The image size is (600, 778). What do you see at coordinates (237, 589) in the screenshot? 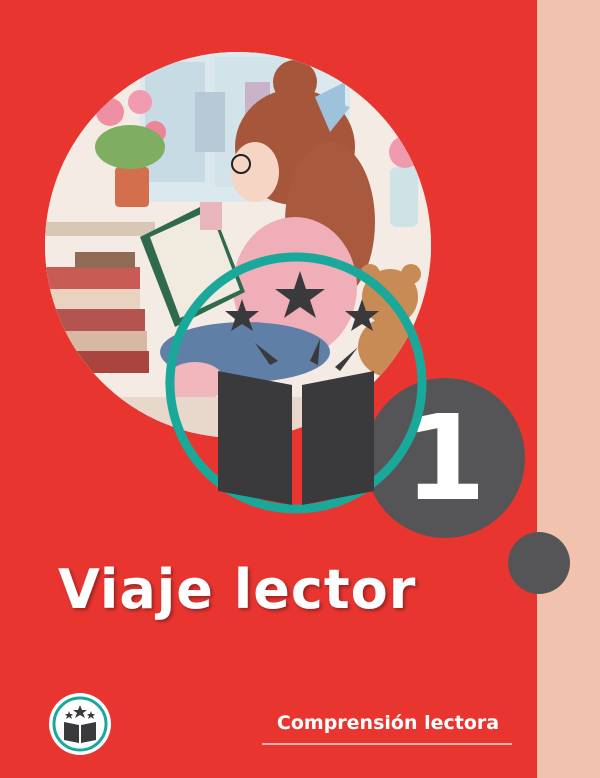
I see `cover-title: Viaje lector` at bounding box center [237, 589].